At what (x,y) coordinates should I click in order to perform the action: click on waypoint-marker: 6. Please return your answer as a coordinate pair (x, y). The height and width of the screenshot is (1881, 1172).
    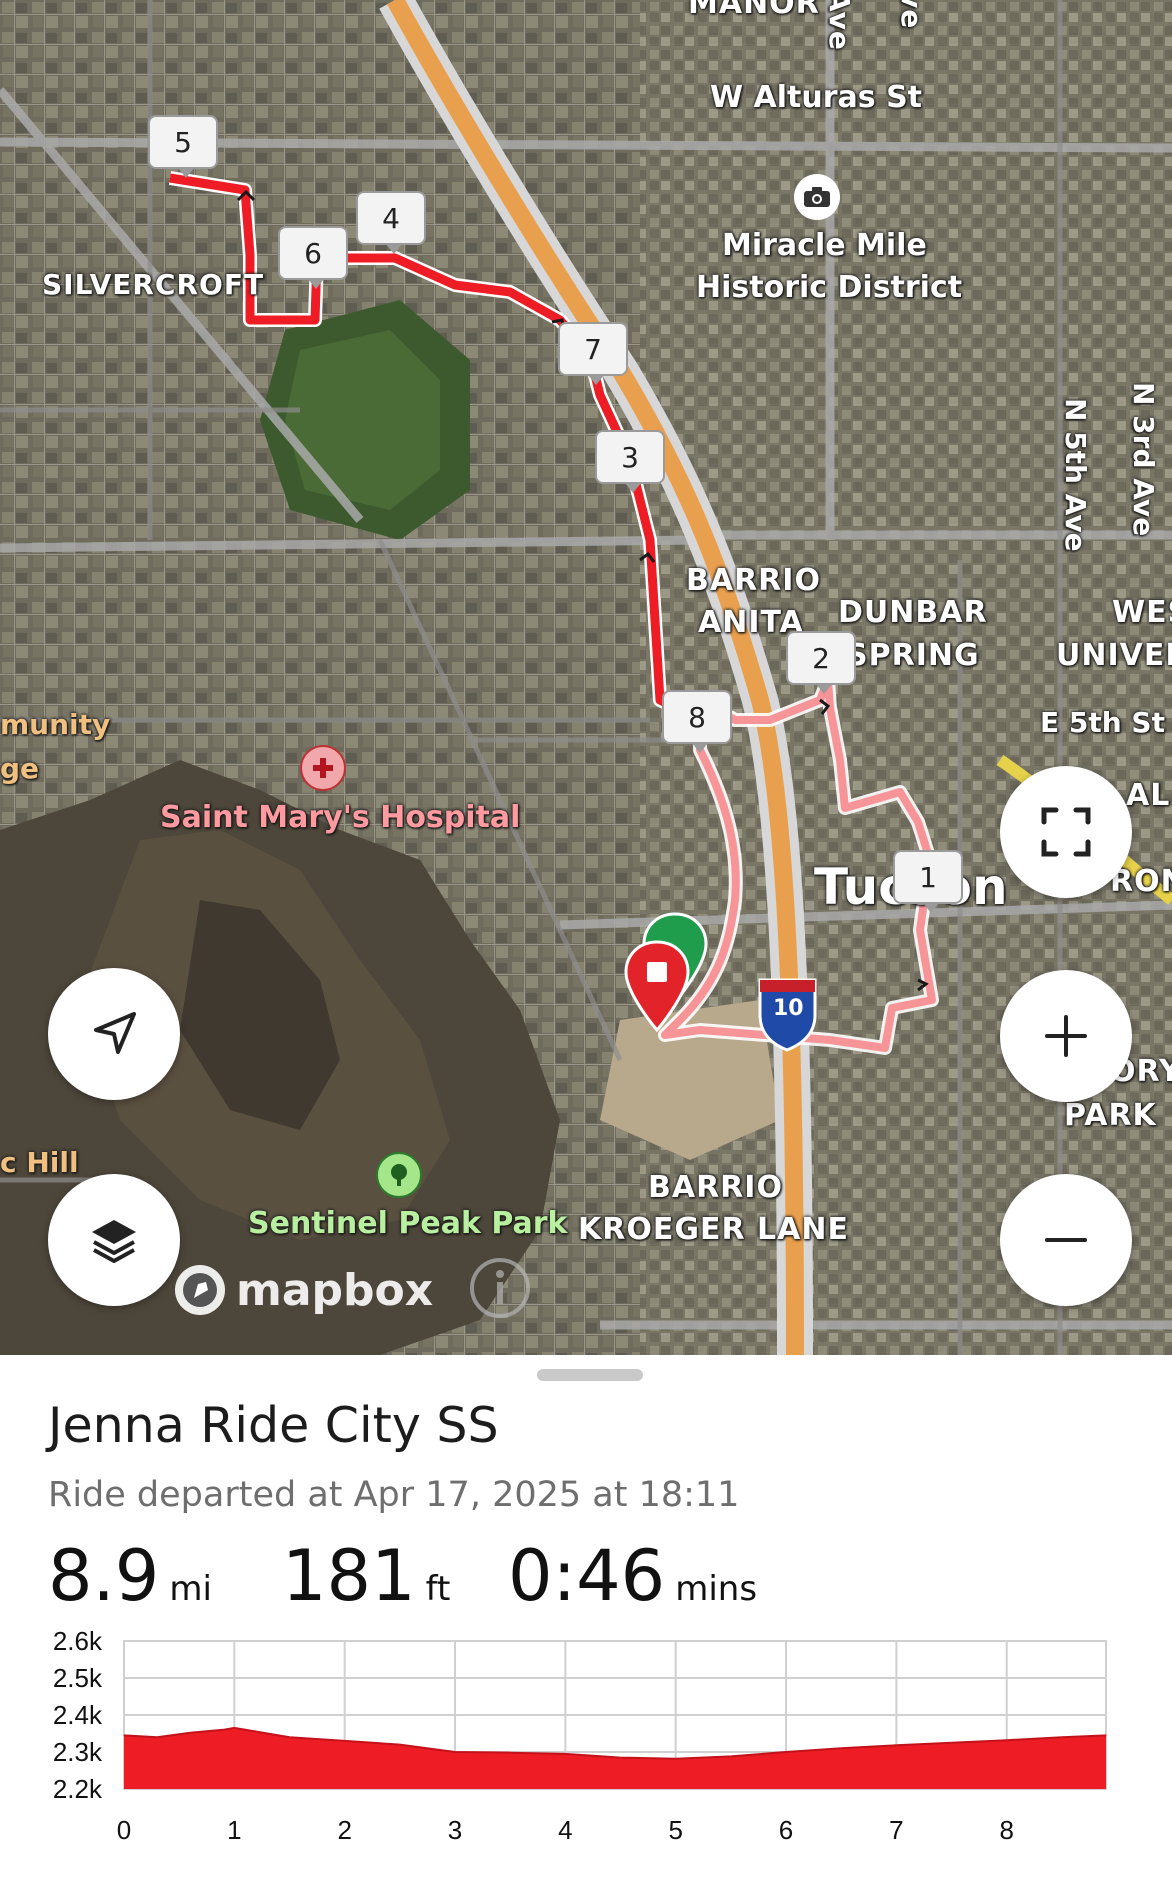
    Looking at the image, I should click on (313, 257).